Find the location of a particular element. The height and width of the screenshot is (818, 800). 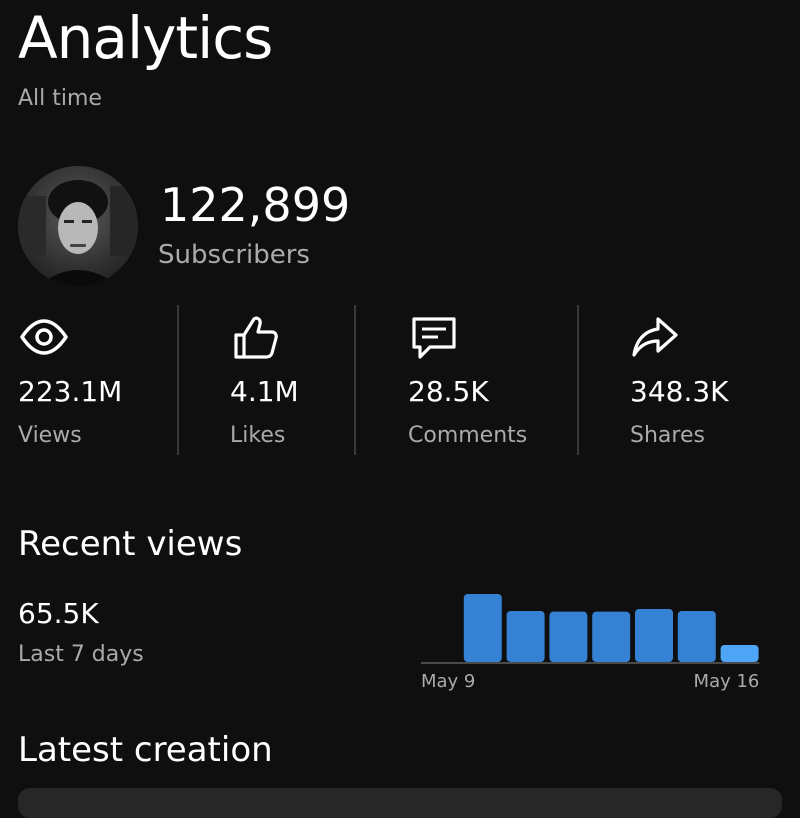

avatar is located at coordinates (78, 226).